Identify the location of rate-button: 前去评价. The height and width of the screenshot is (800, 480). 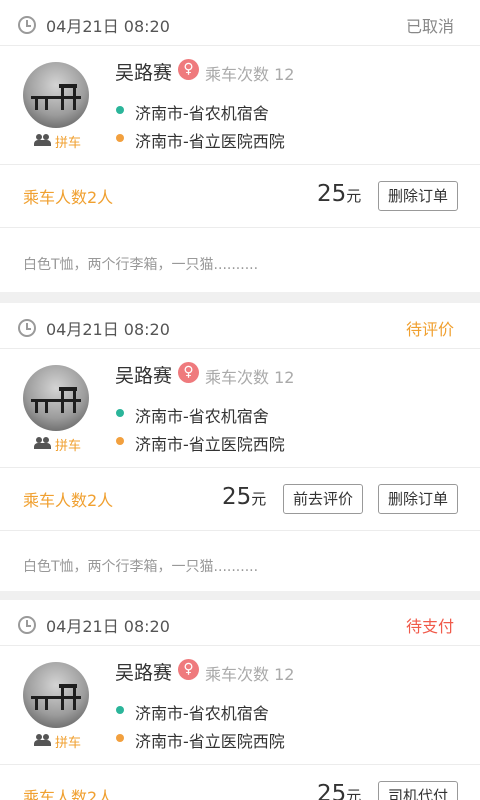
(323, 499).